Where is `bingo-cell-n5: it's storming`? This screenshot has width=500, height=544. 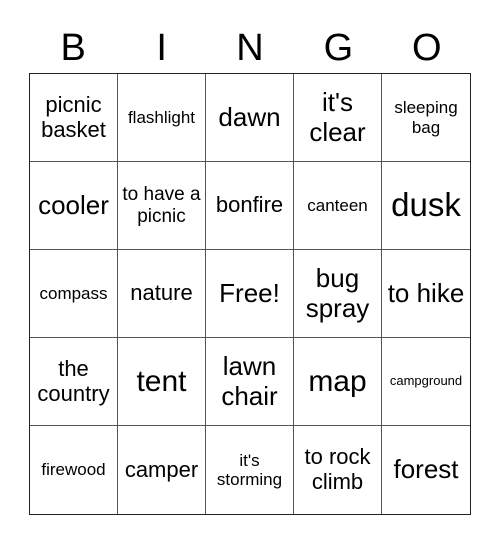
bingo-cell-n5: it's storming is located at coordinates (250, 470).